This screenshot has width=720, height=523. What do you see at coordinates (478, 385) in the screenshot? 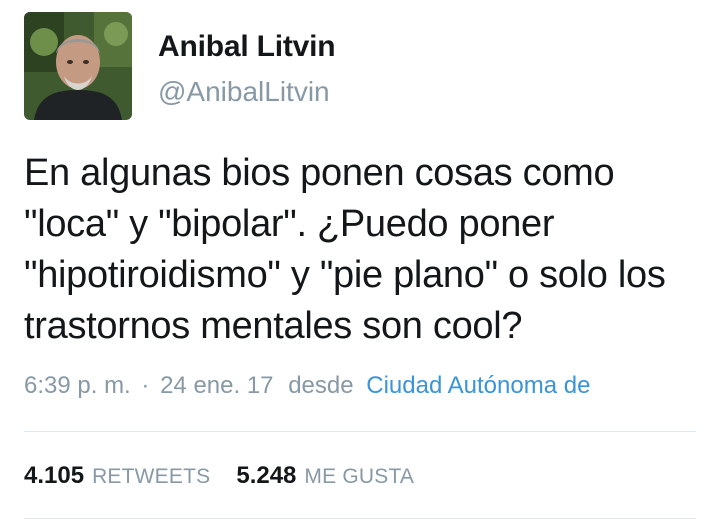
I see `tweet-location-link: Ciudad Autónoma de` at bounding box center [478, 385].